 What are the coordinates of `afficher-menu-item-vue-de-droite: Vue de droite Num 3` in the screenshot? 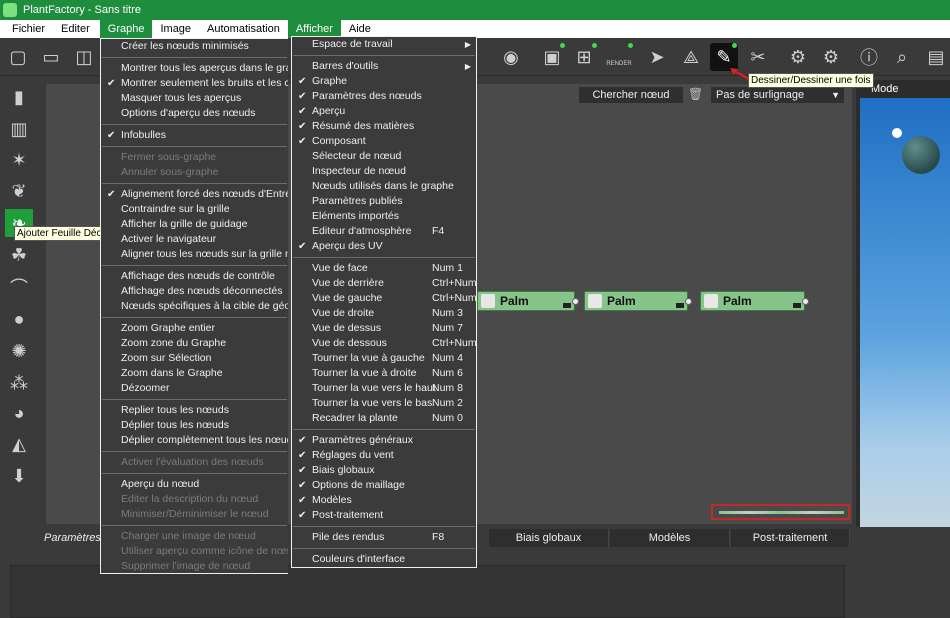 It's located at (384, 313).